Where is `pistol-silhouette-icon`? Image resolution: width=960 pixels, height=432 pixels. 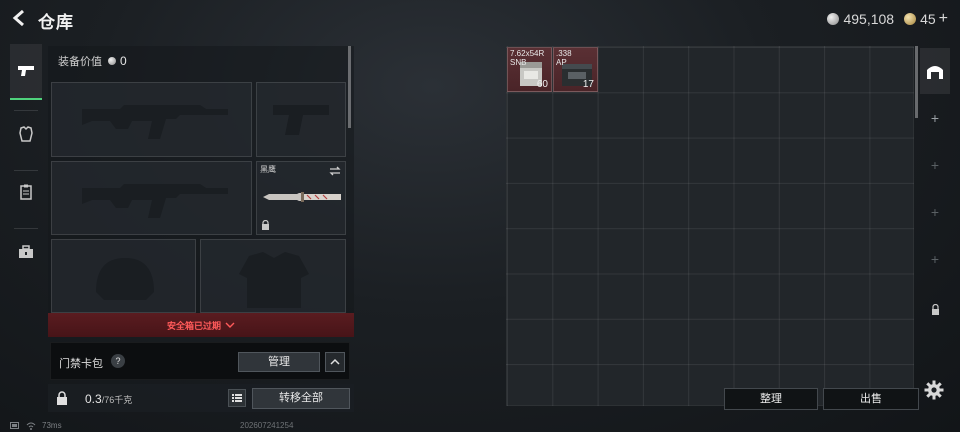
pistol-silhouette-icon is located at coordinates (301, 120).